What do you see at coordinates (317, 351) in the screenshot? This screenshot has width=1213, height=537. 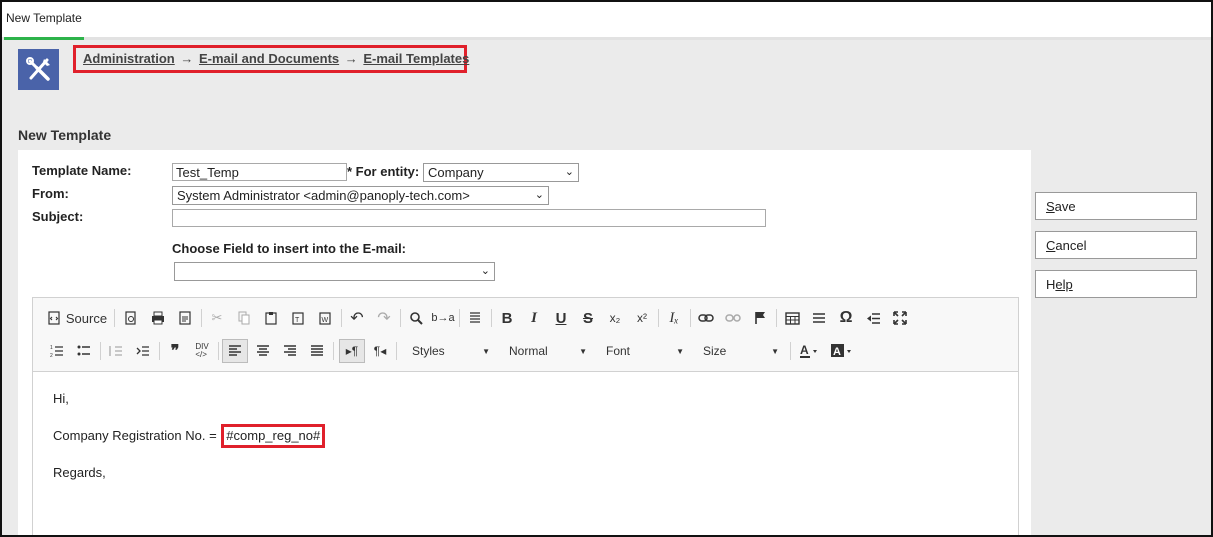 I see `justify-button` at bounding box center [317, 351].